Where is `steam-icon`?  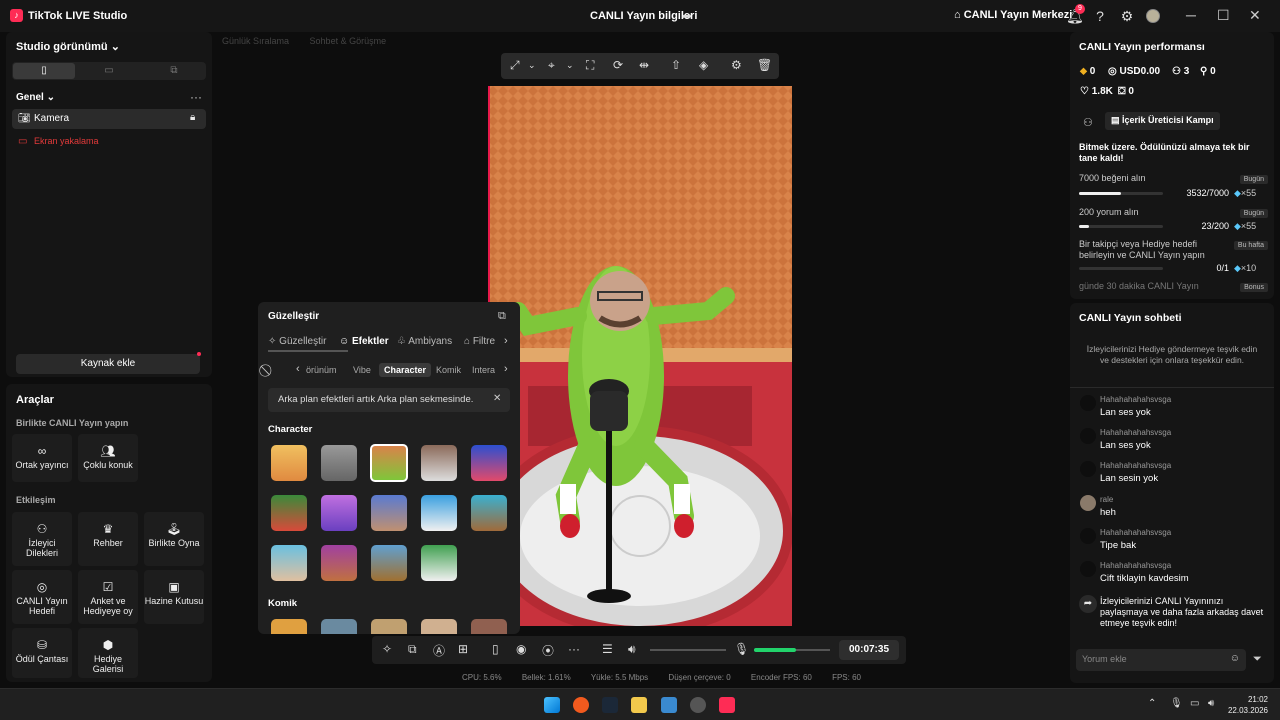 steam-icon is located at coordinates (610, 705).